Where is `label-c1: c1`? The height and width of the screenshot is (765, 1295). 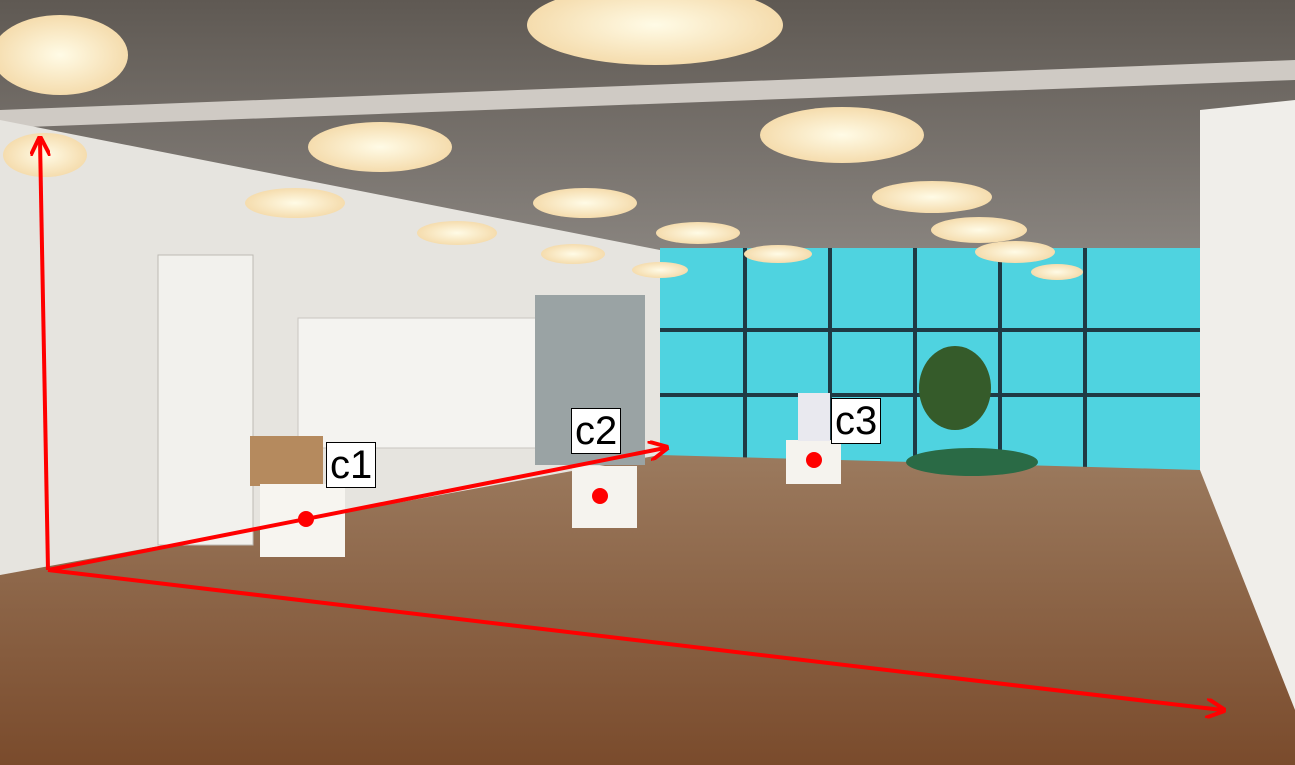
label-c1: c1 is located at coordinates (351, 465).